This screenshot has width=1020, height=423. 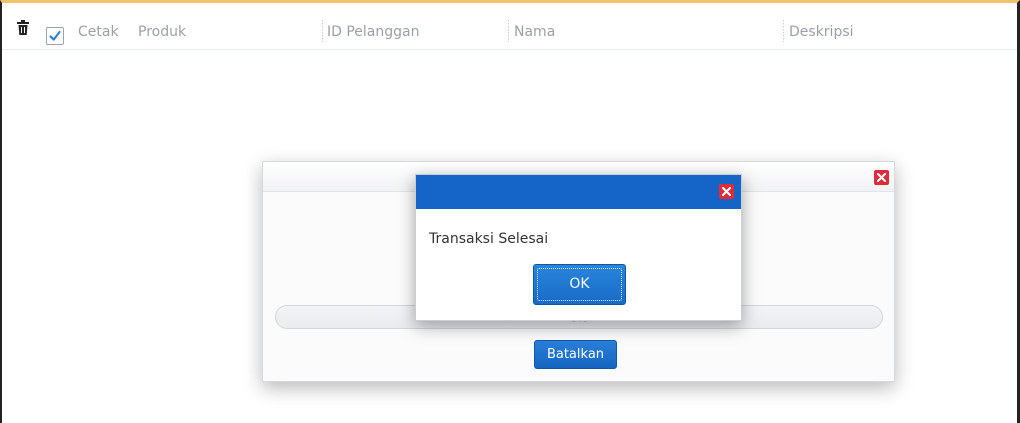 What do you see at coordinates (575, 354) in the screenshot?
I see `cancel-button: Batalkan` at bounding box center [575, 354].